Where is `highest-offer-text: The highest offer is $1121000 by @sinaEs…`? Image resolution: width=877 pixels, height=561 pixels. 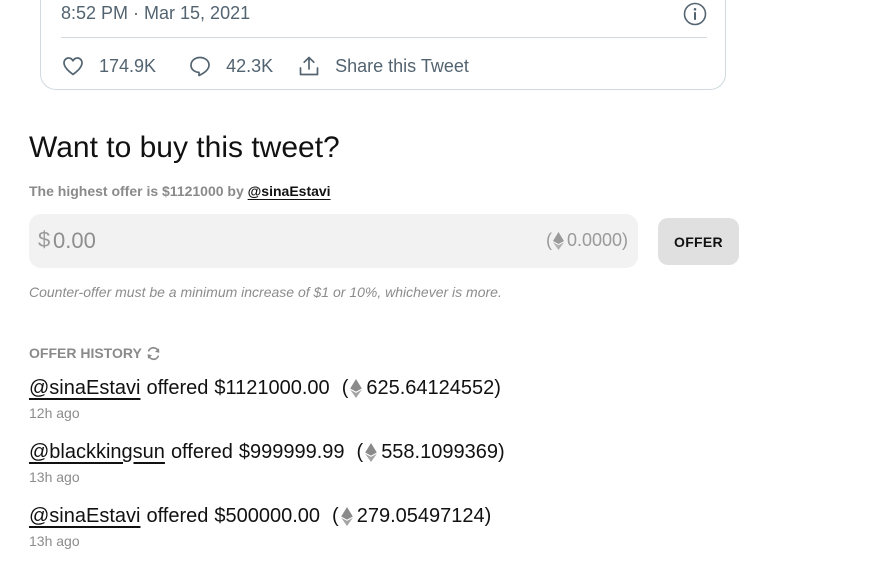
highest-offer-text: The highest offer is $1121000 by @sinaEs… is located at coordinates (180, 191).